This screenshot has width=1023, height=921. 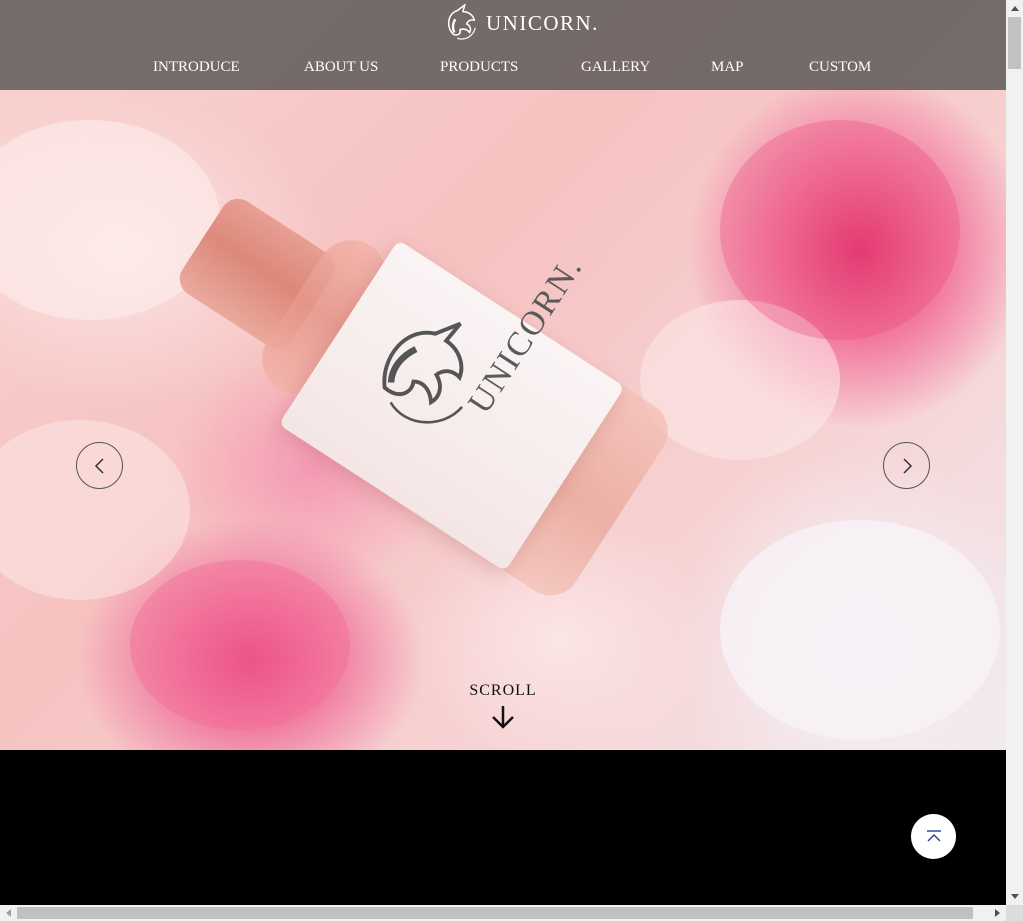 I want to click on scroll-indicator: SCROLL, so click(x=503, y=706).